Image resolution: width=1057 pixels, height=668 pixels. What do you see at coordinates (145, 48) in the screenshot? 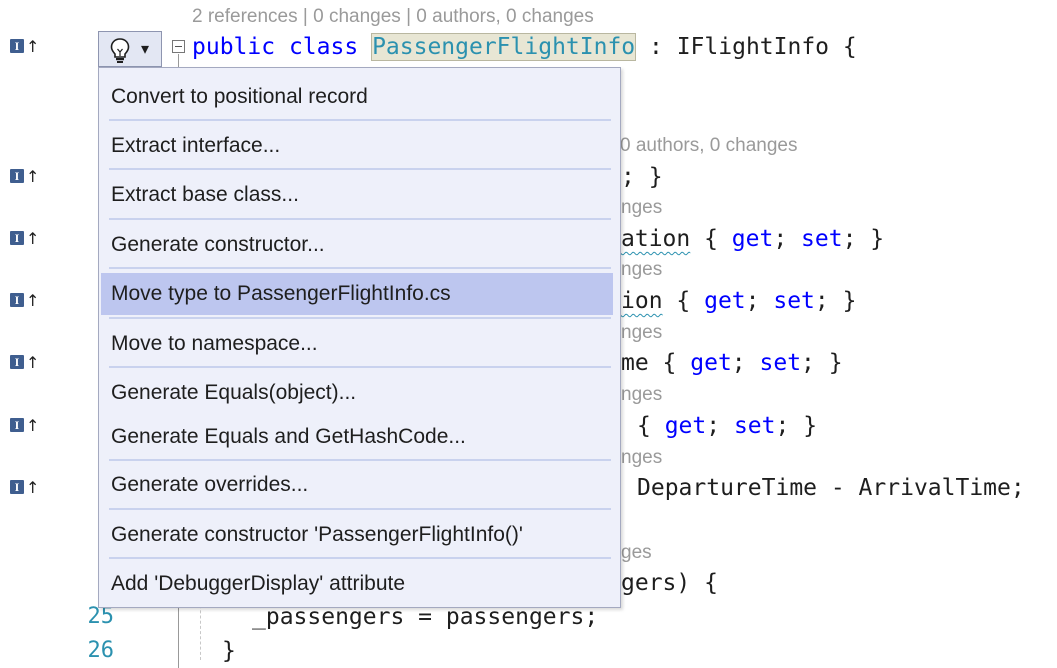
I see `chevron-down-icon: ▾` at bounding box center [145, 48].